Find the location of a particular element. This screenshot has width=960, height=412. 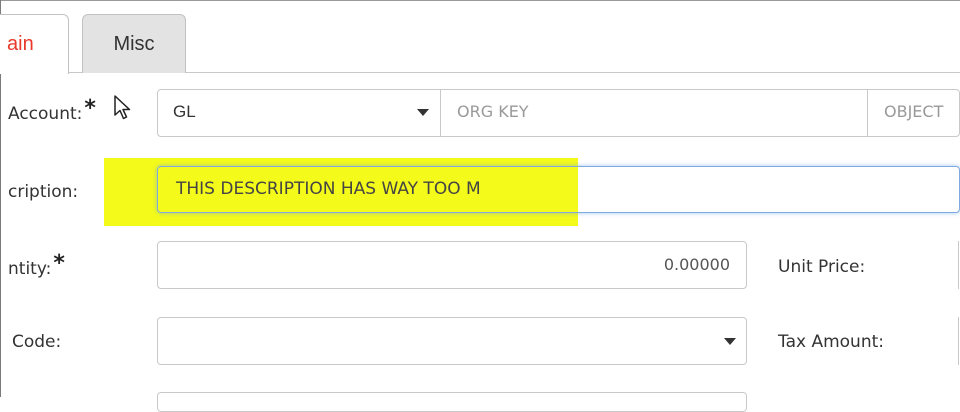

tab-misc: Misc is located at coordinates (134, 43).